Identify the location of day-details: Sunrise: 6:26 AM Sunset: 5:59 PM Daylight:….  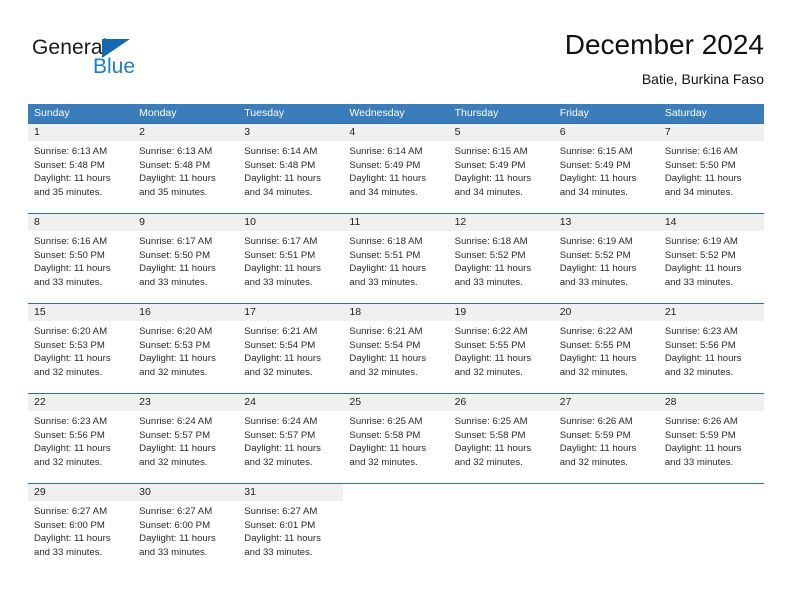
(711, 440).